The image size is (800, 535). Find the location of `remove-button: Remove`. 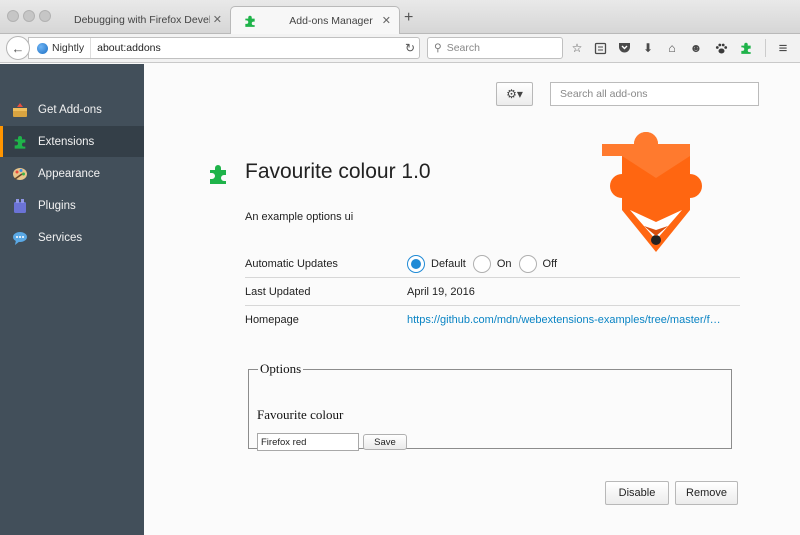

remove-button: Remove is located at coordinates (706, 493).